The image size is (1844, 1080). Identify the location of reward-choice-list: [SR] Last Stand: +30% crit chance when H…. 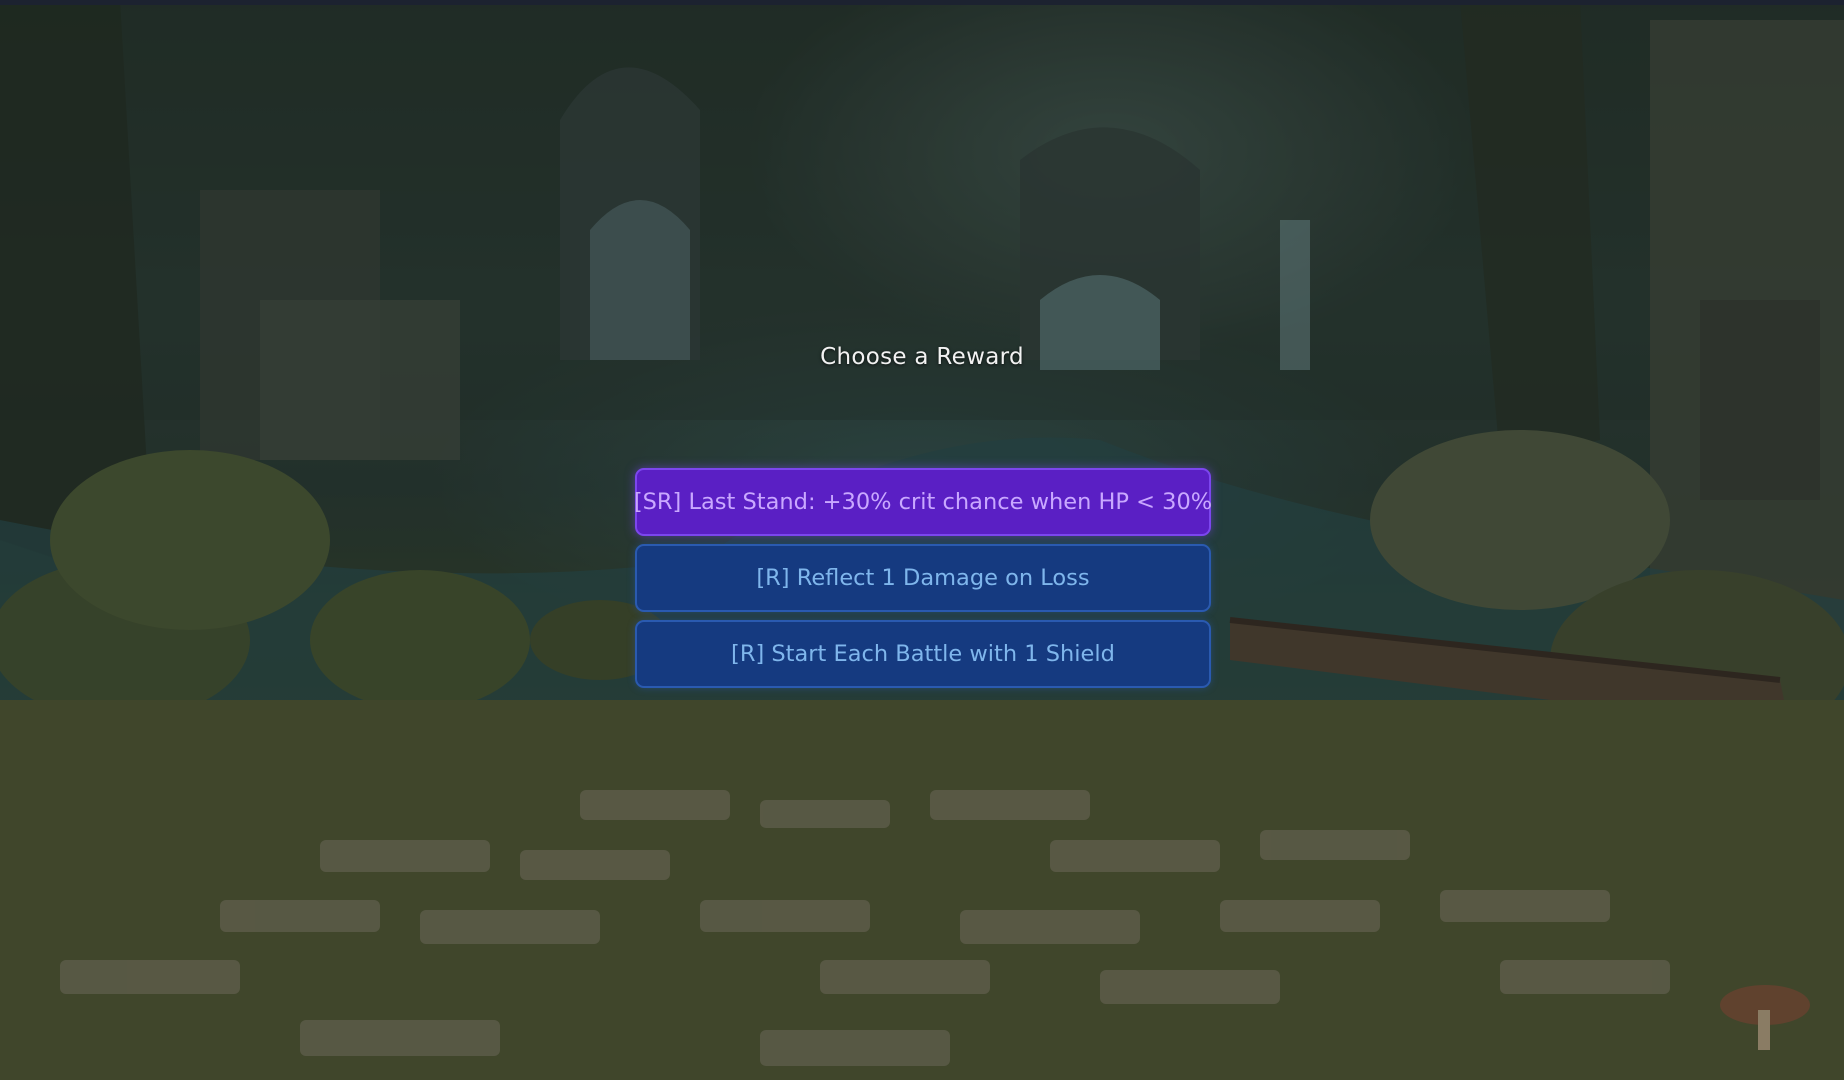
(923, 578).